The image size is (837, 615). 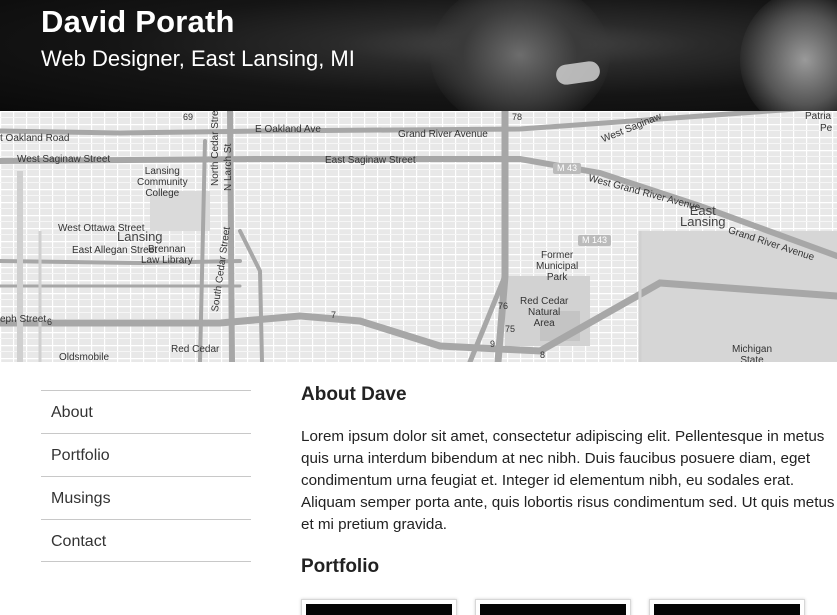 I want to click on map-label-n-larch: N Larch St, so click(x=228, y=167).